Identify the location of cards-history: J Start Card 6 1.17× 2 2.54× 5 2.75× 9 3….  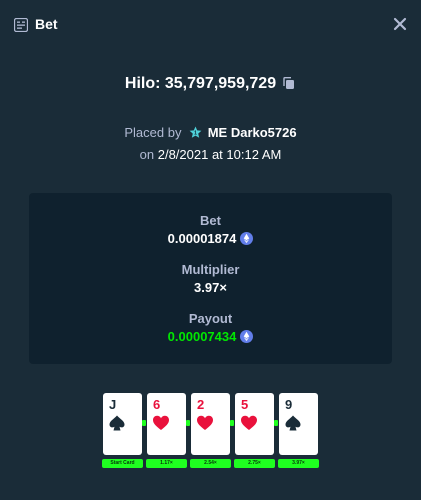
(212, 433).